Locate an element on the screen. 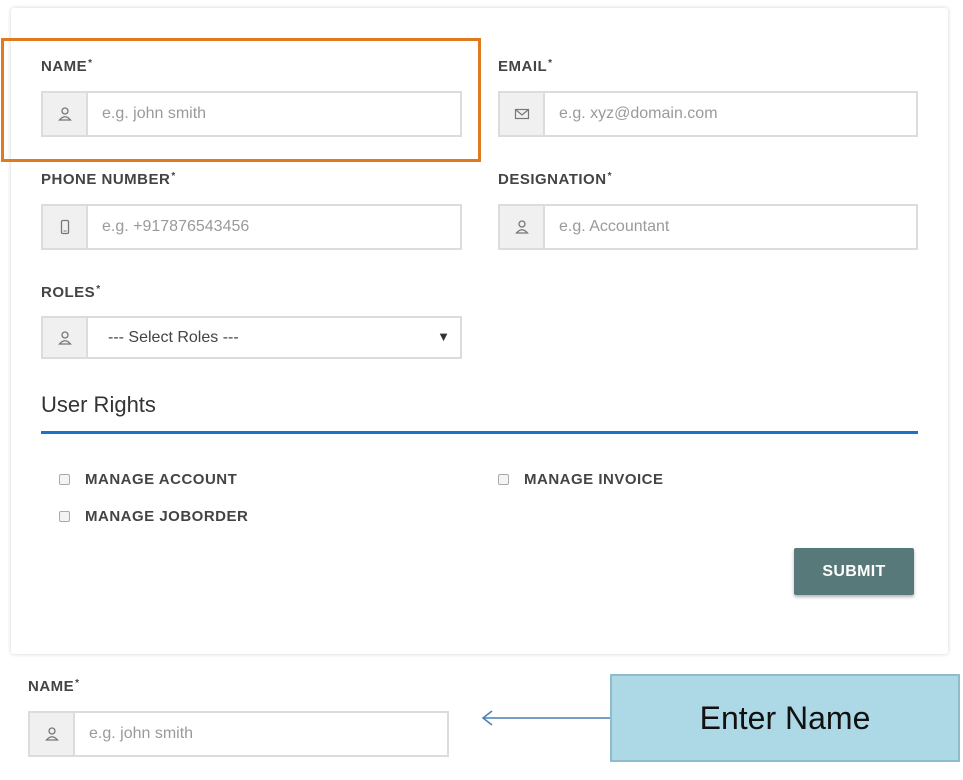 The width and height of the screenshot is (963, 780). section-divider is located at coordinates (479, 432).